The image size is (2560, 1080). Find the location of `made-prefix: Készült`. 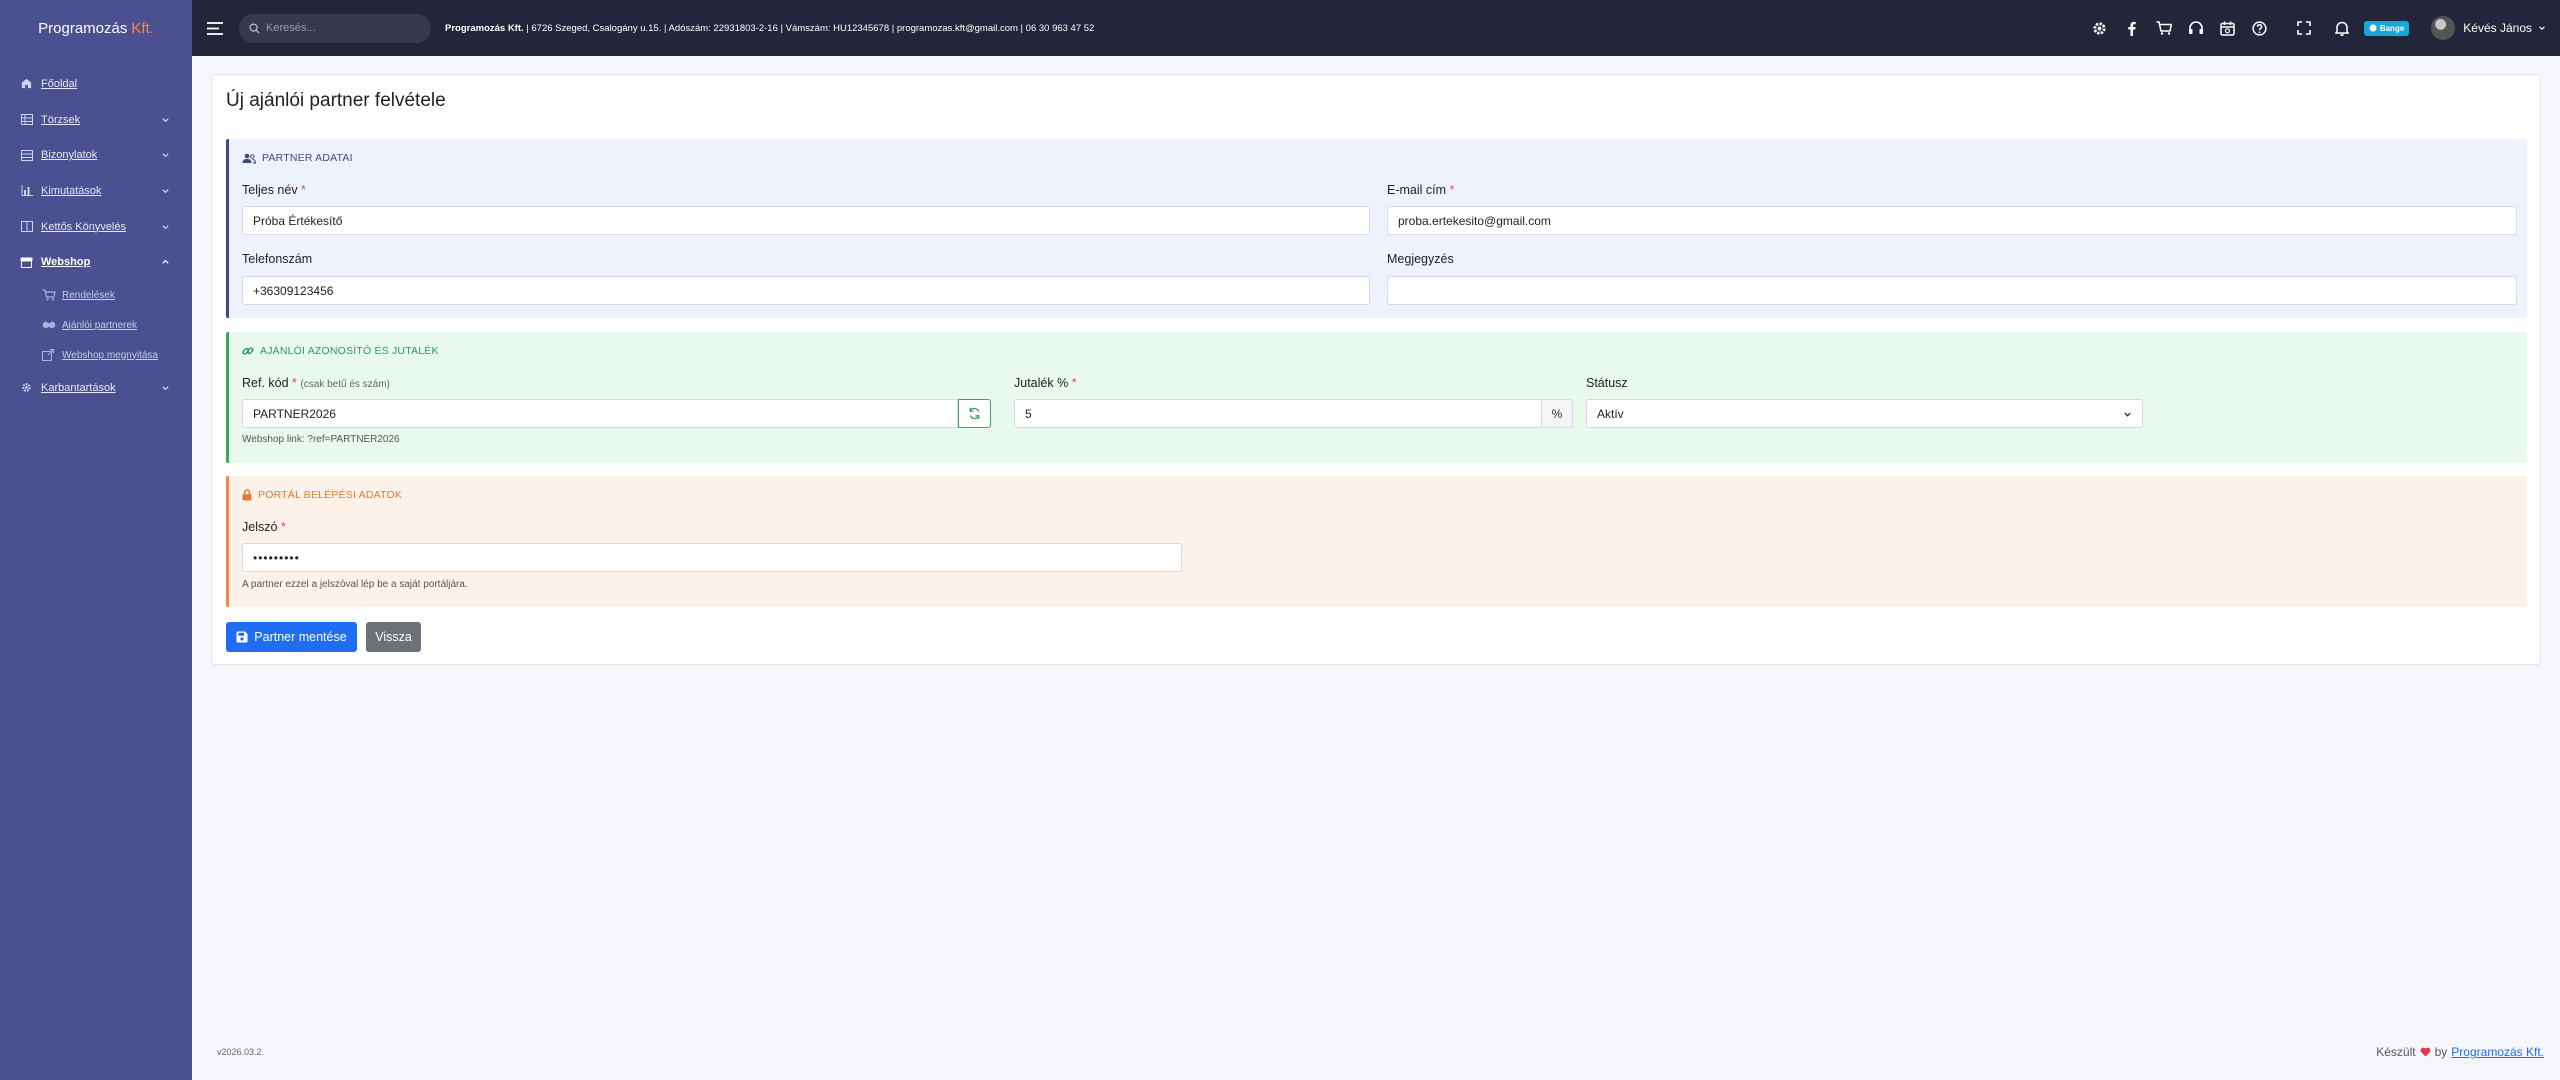

made-prefix: Készült is located at coordinates (2396, 1052).